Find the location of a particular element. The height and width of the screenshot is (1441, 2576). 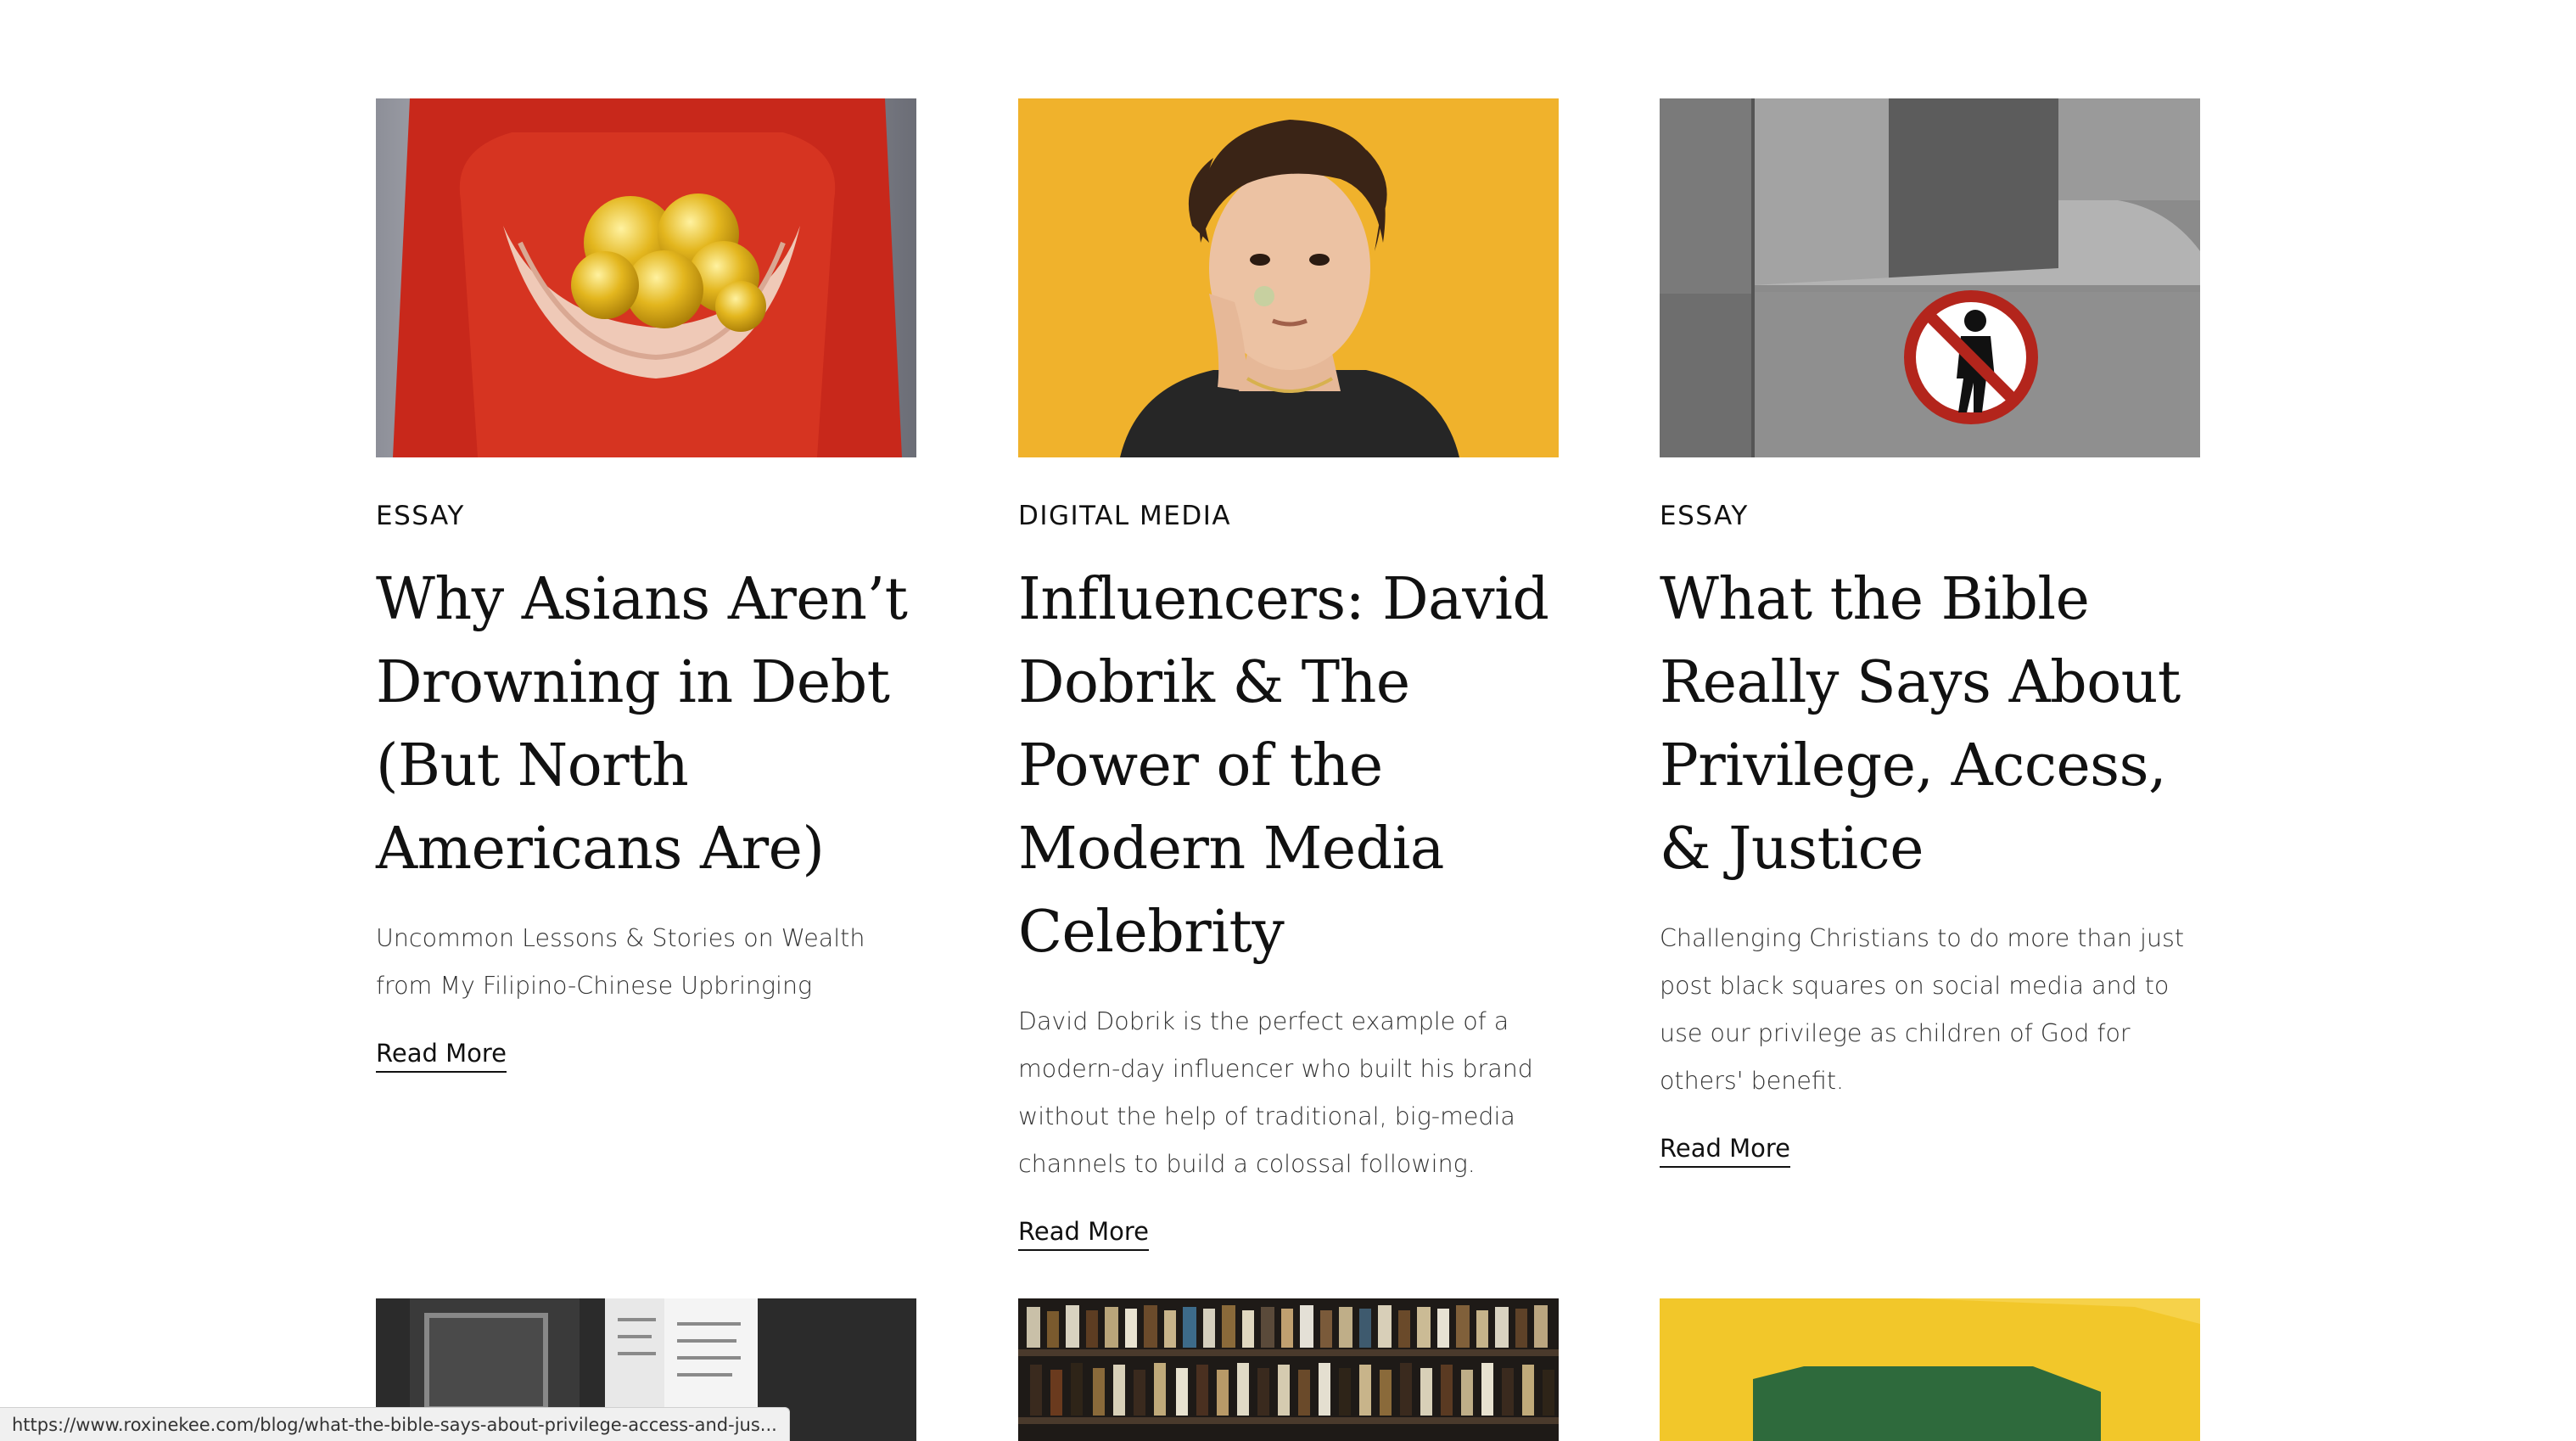

post-thumbnail-gold-coins is located at coordinates (646, 277).